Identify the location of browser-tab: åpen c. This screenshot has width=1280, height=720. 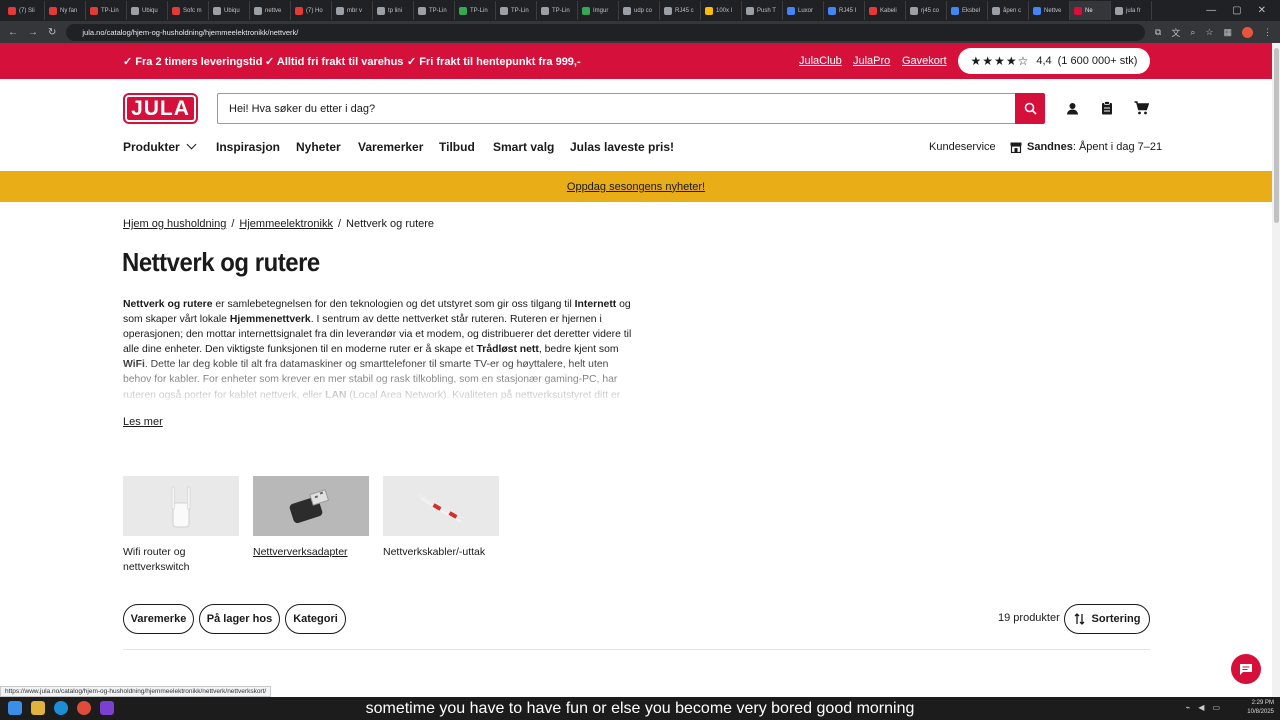
(1008, 10).